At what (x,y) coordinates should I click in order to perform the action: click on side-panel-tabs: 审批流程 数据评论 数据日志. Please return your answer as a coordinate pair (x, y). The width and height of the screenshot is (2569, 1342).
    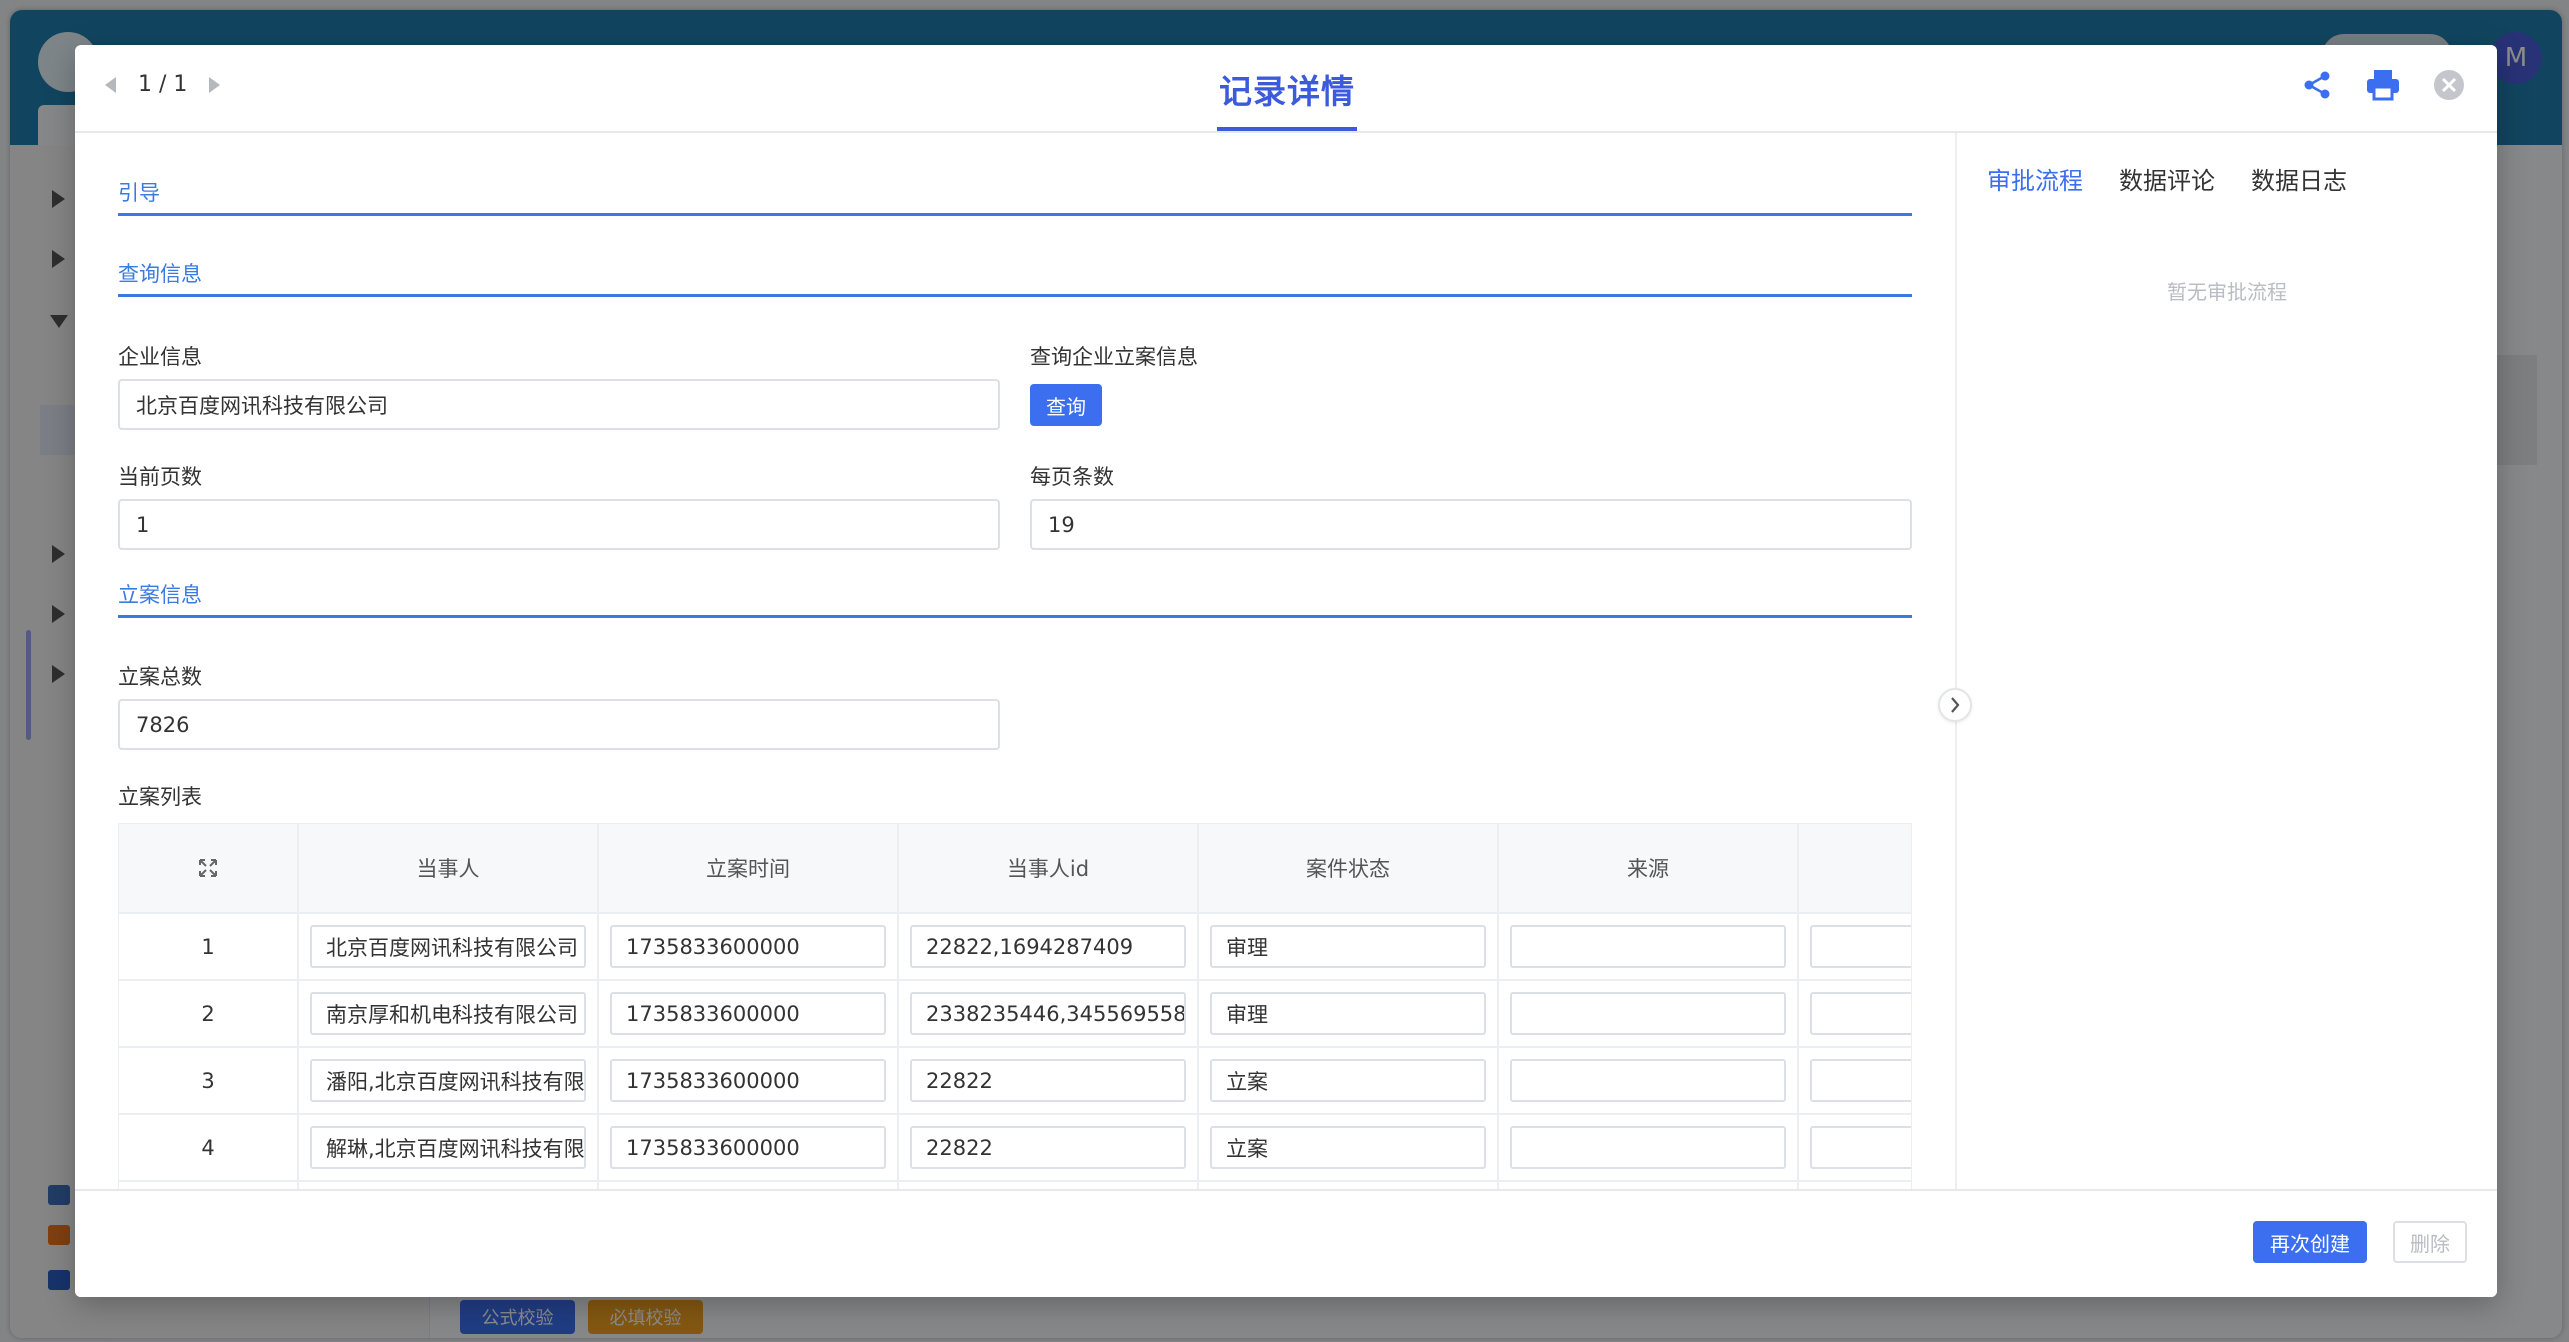
    Looking at the image, I should click on (2167, 178).